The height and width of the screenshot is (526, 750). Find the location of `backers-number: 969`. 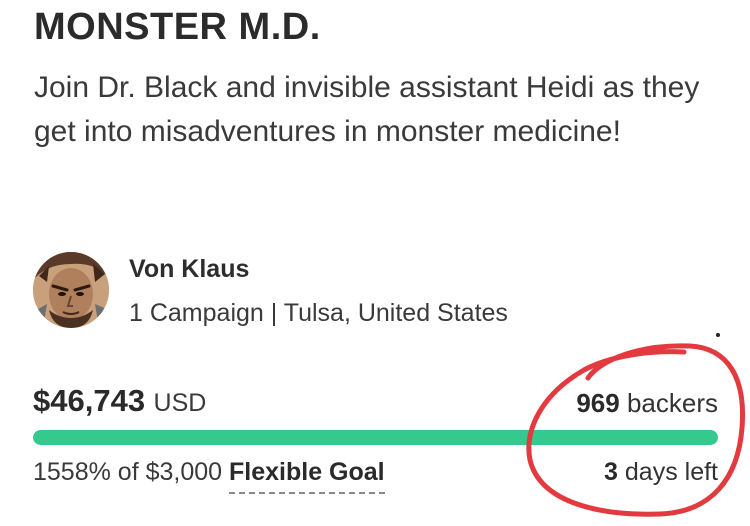

backers-number: 969 is located at coordinates (598, 403).